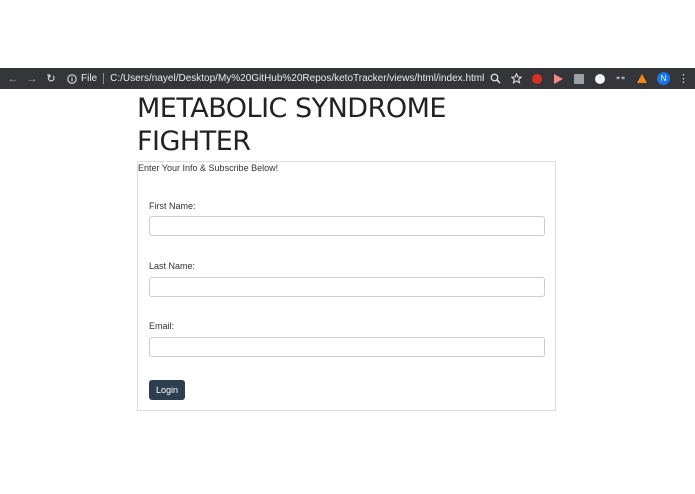 The image size is (695, 494). I want to click on toolbar-actions: 👓 N ⋮, so click(584, 78).